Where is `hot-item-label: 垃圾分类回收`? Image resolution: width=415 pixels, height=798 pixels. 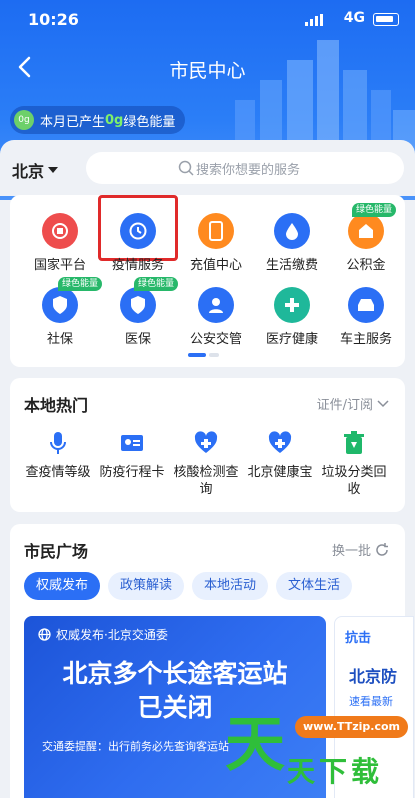 hot-item-label: 垃圾分类回收 is located at coordinates (354, 481).